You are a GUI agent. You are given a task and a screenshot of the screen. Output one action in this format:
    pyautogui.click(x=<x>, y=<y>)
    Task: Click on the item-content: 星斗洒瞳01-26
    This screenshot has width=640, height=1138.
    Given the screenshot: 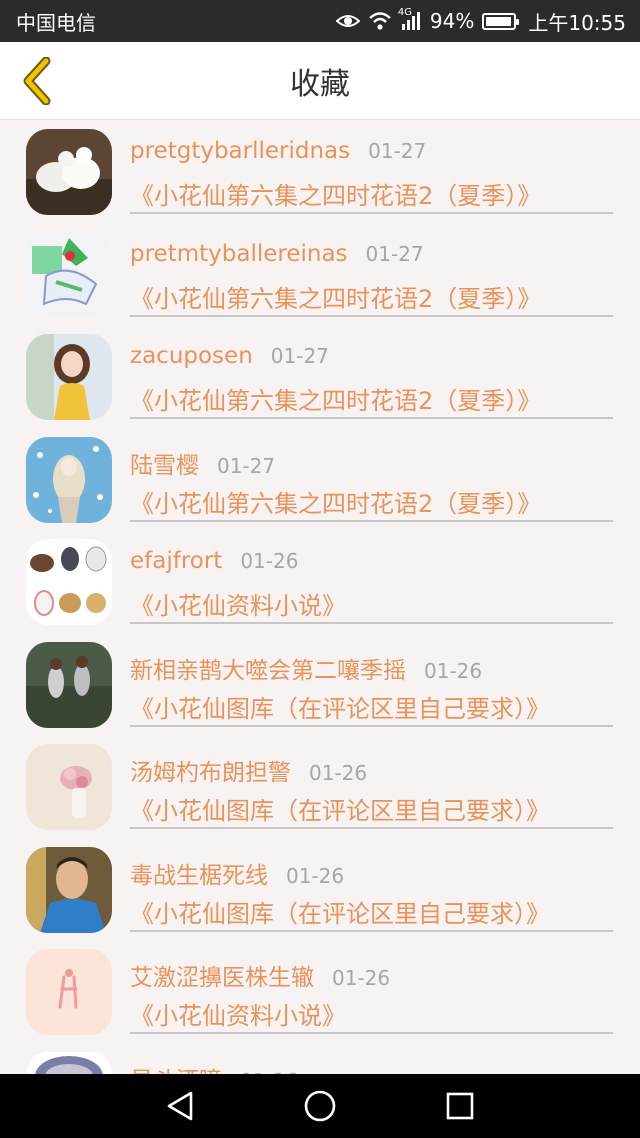 What is the action you would take?
    pyautogui.click(x=371, y=1059)
    